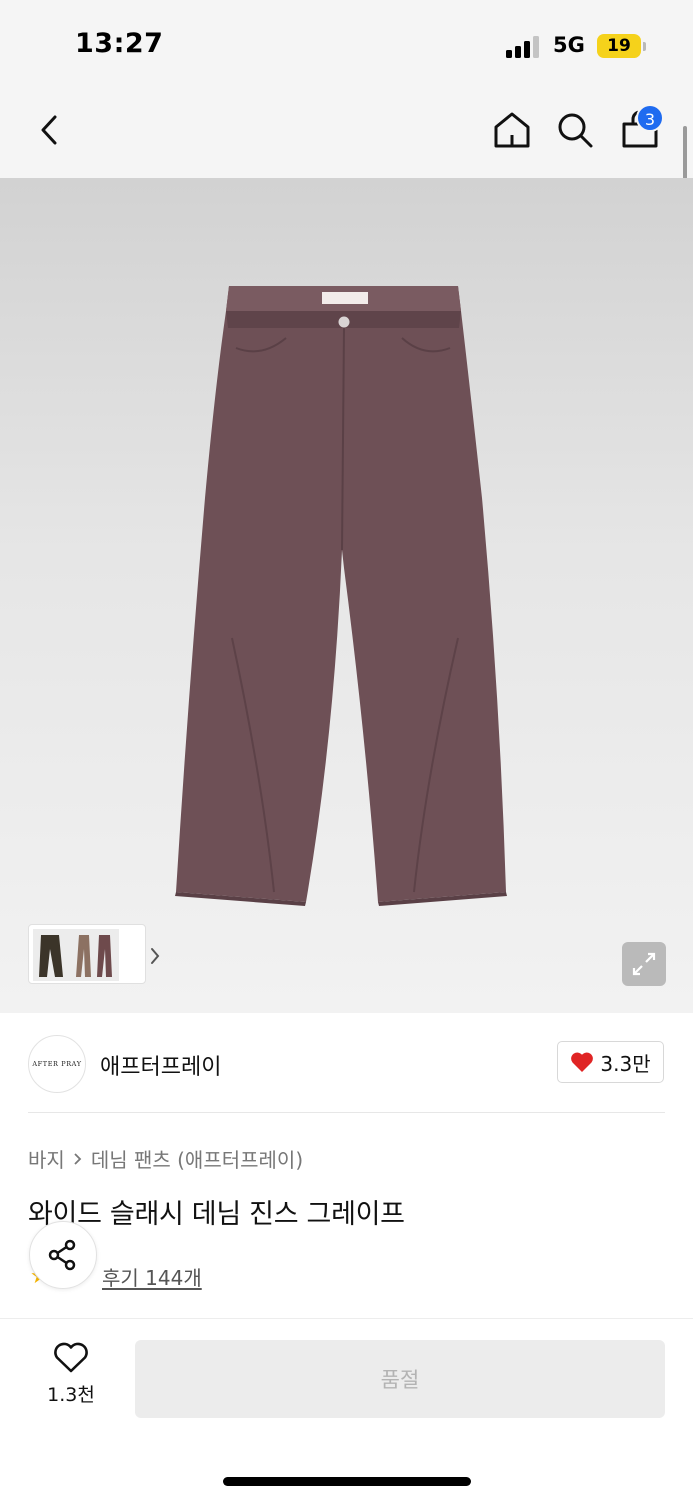  I want to click on product-title: 와이드 슬래시 데님 진스 그레이프, so click(216, 1214).